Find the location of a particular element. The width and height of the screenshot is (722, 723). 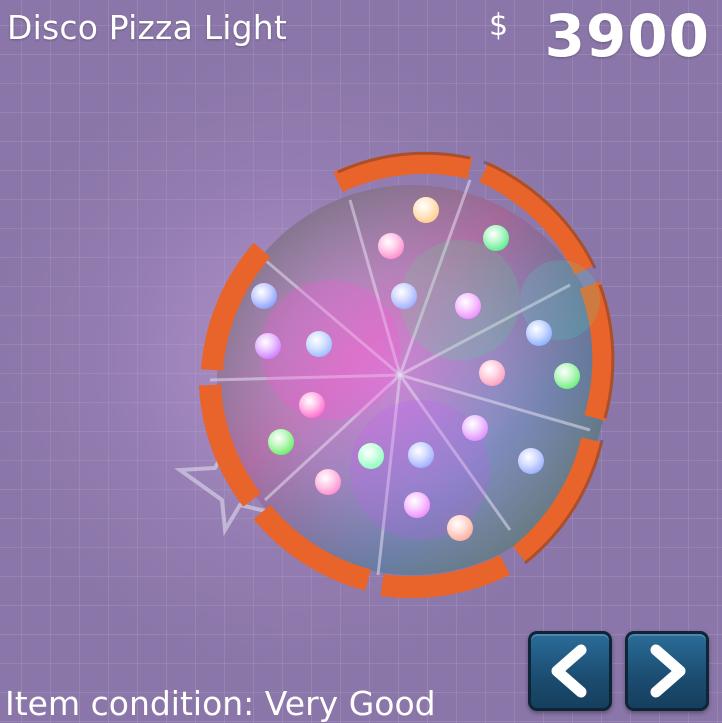

previous-item-button is located at coordinates (570, 671).